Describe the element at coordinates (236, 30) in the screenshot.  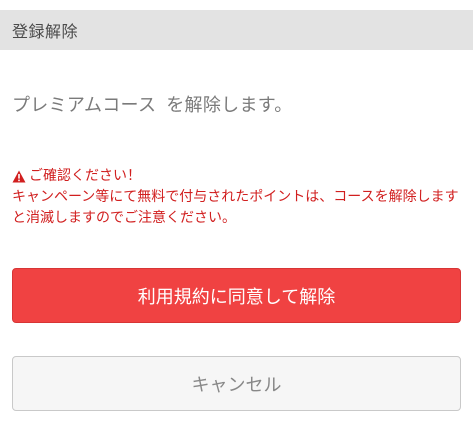
I see `header-bar: 登録解除` at that location.